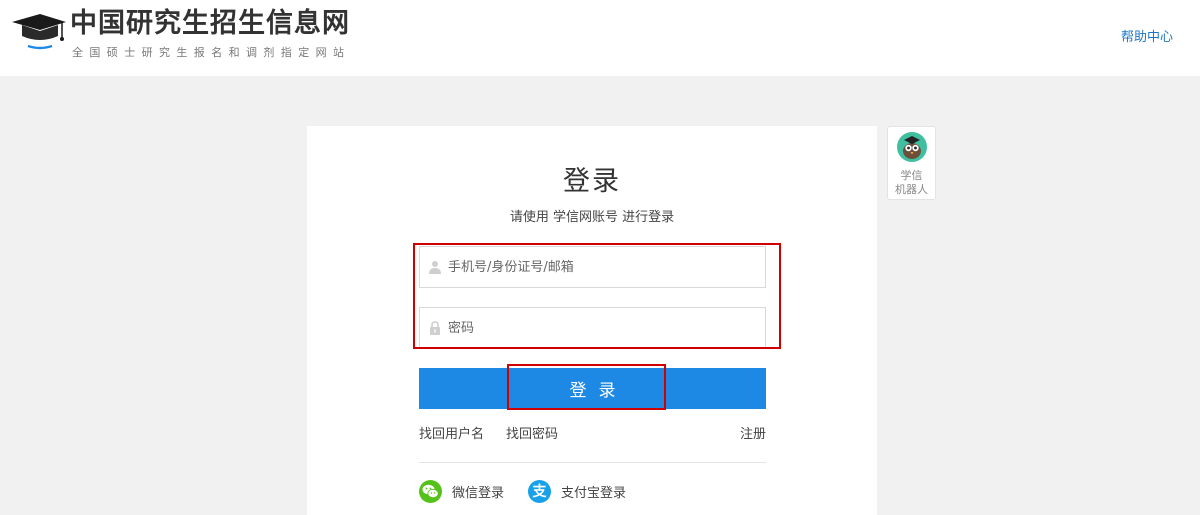 The height and width of the screenshot is (515, 1200). What do you see at coordinates (210, 23) in the screenshot?
I see `logo-title: 中国研究生招生信息网` at bounding box center [210, 23].